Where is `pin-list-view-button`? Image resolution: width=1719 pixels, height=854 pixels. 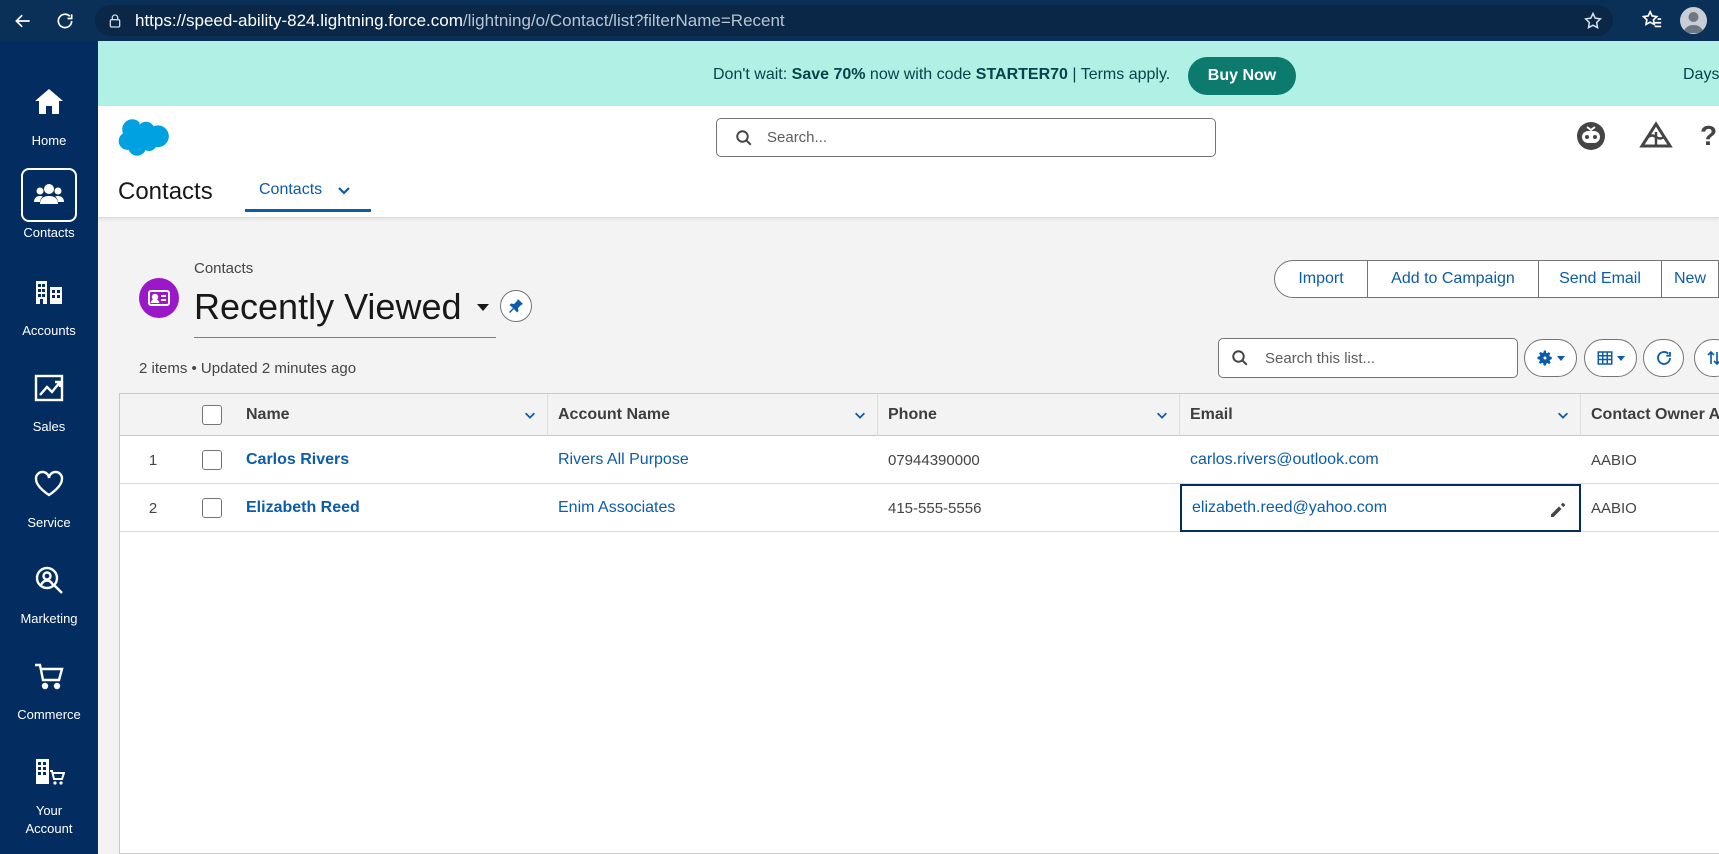
pin-list-view-button is located at coordinates (516, 306).